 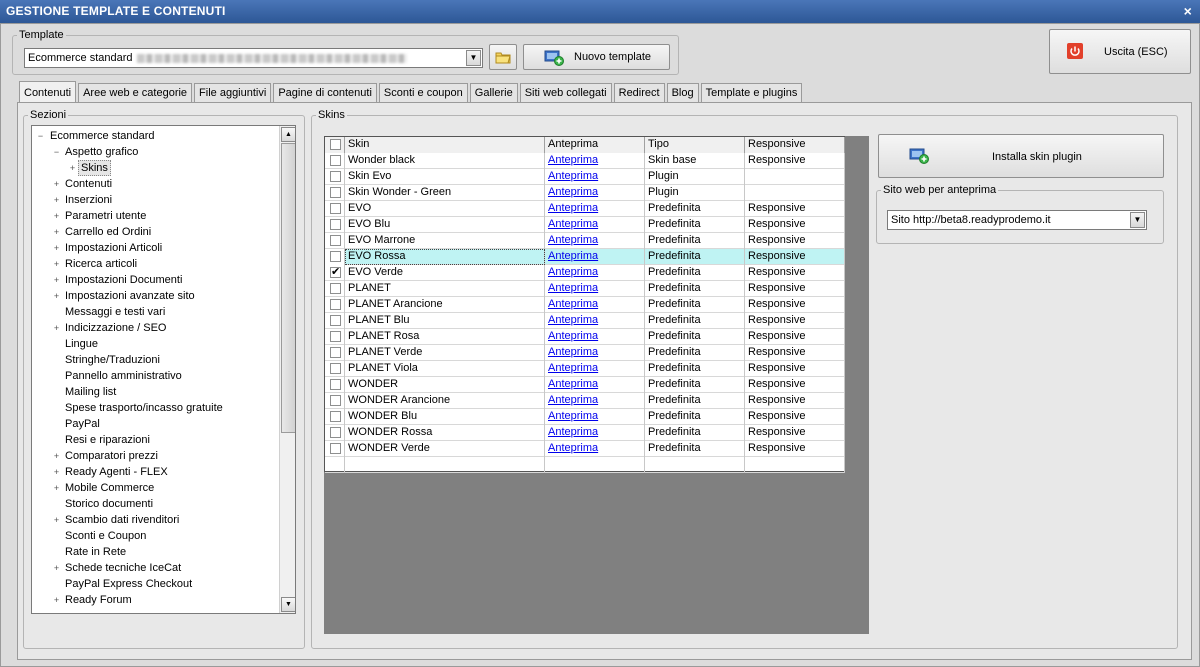 What do you see at coordinates (155, 168) in the screenshot?
I see `tree-item: + Skins` at bounding box center [155, 168].